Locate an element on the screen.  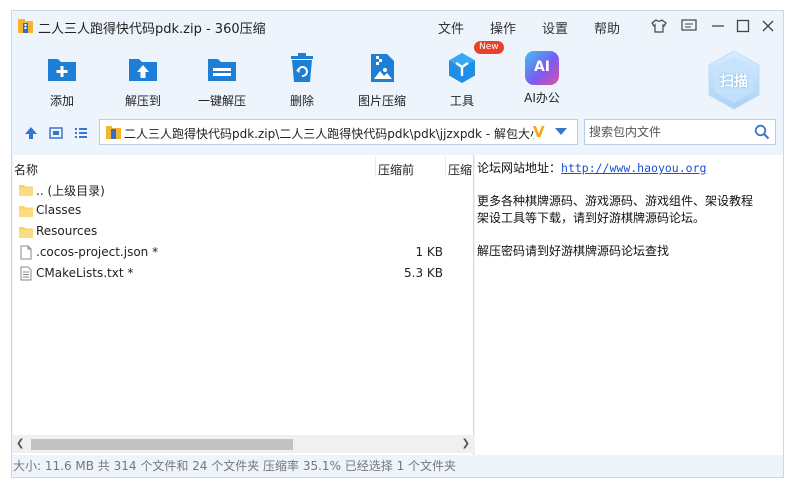
delete-label: 删除 is located at coordinates (301, 101).